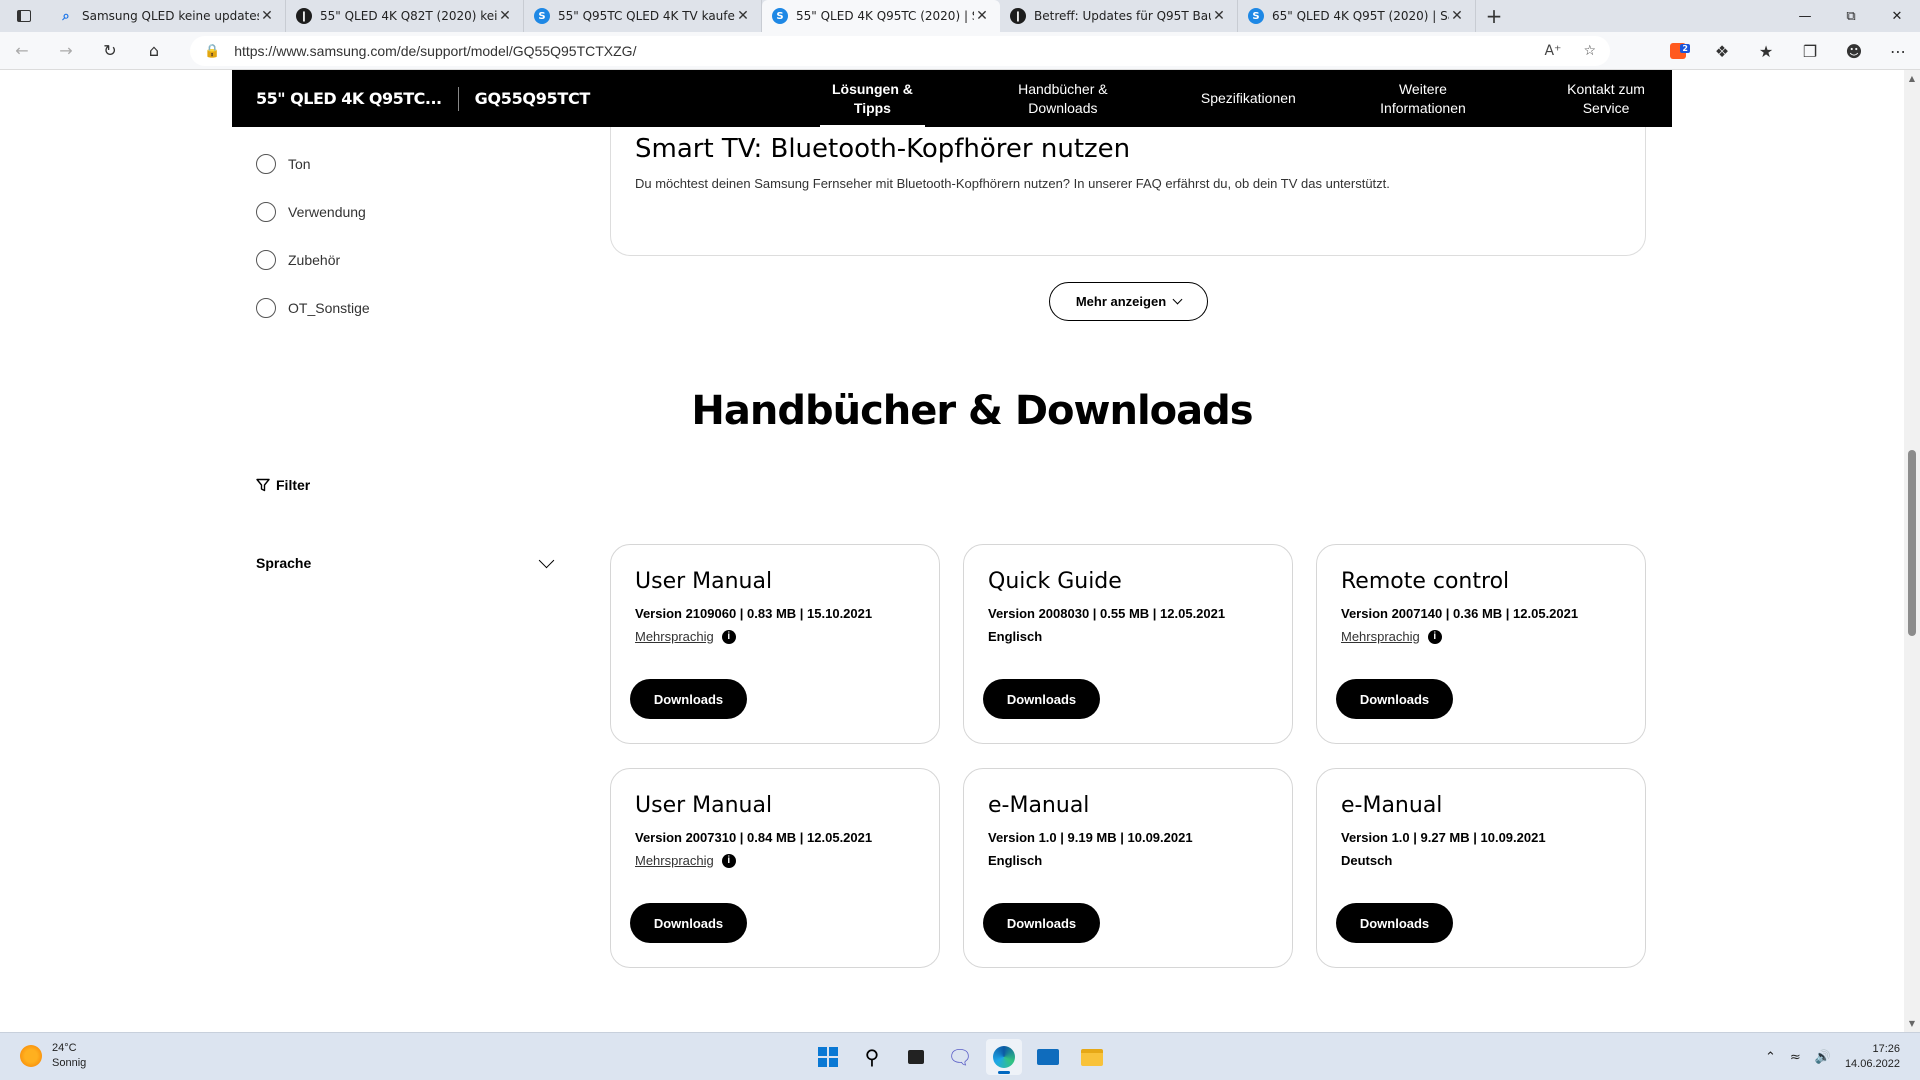  What do you see at coordinates (1552, 51) in the screenshot?
I see `read-aloud-icon: A⁺` at bounding box center [1552, 51].